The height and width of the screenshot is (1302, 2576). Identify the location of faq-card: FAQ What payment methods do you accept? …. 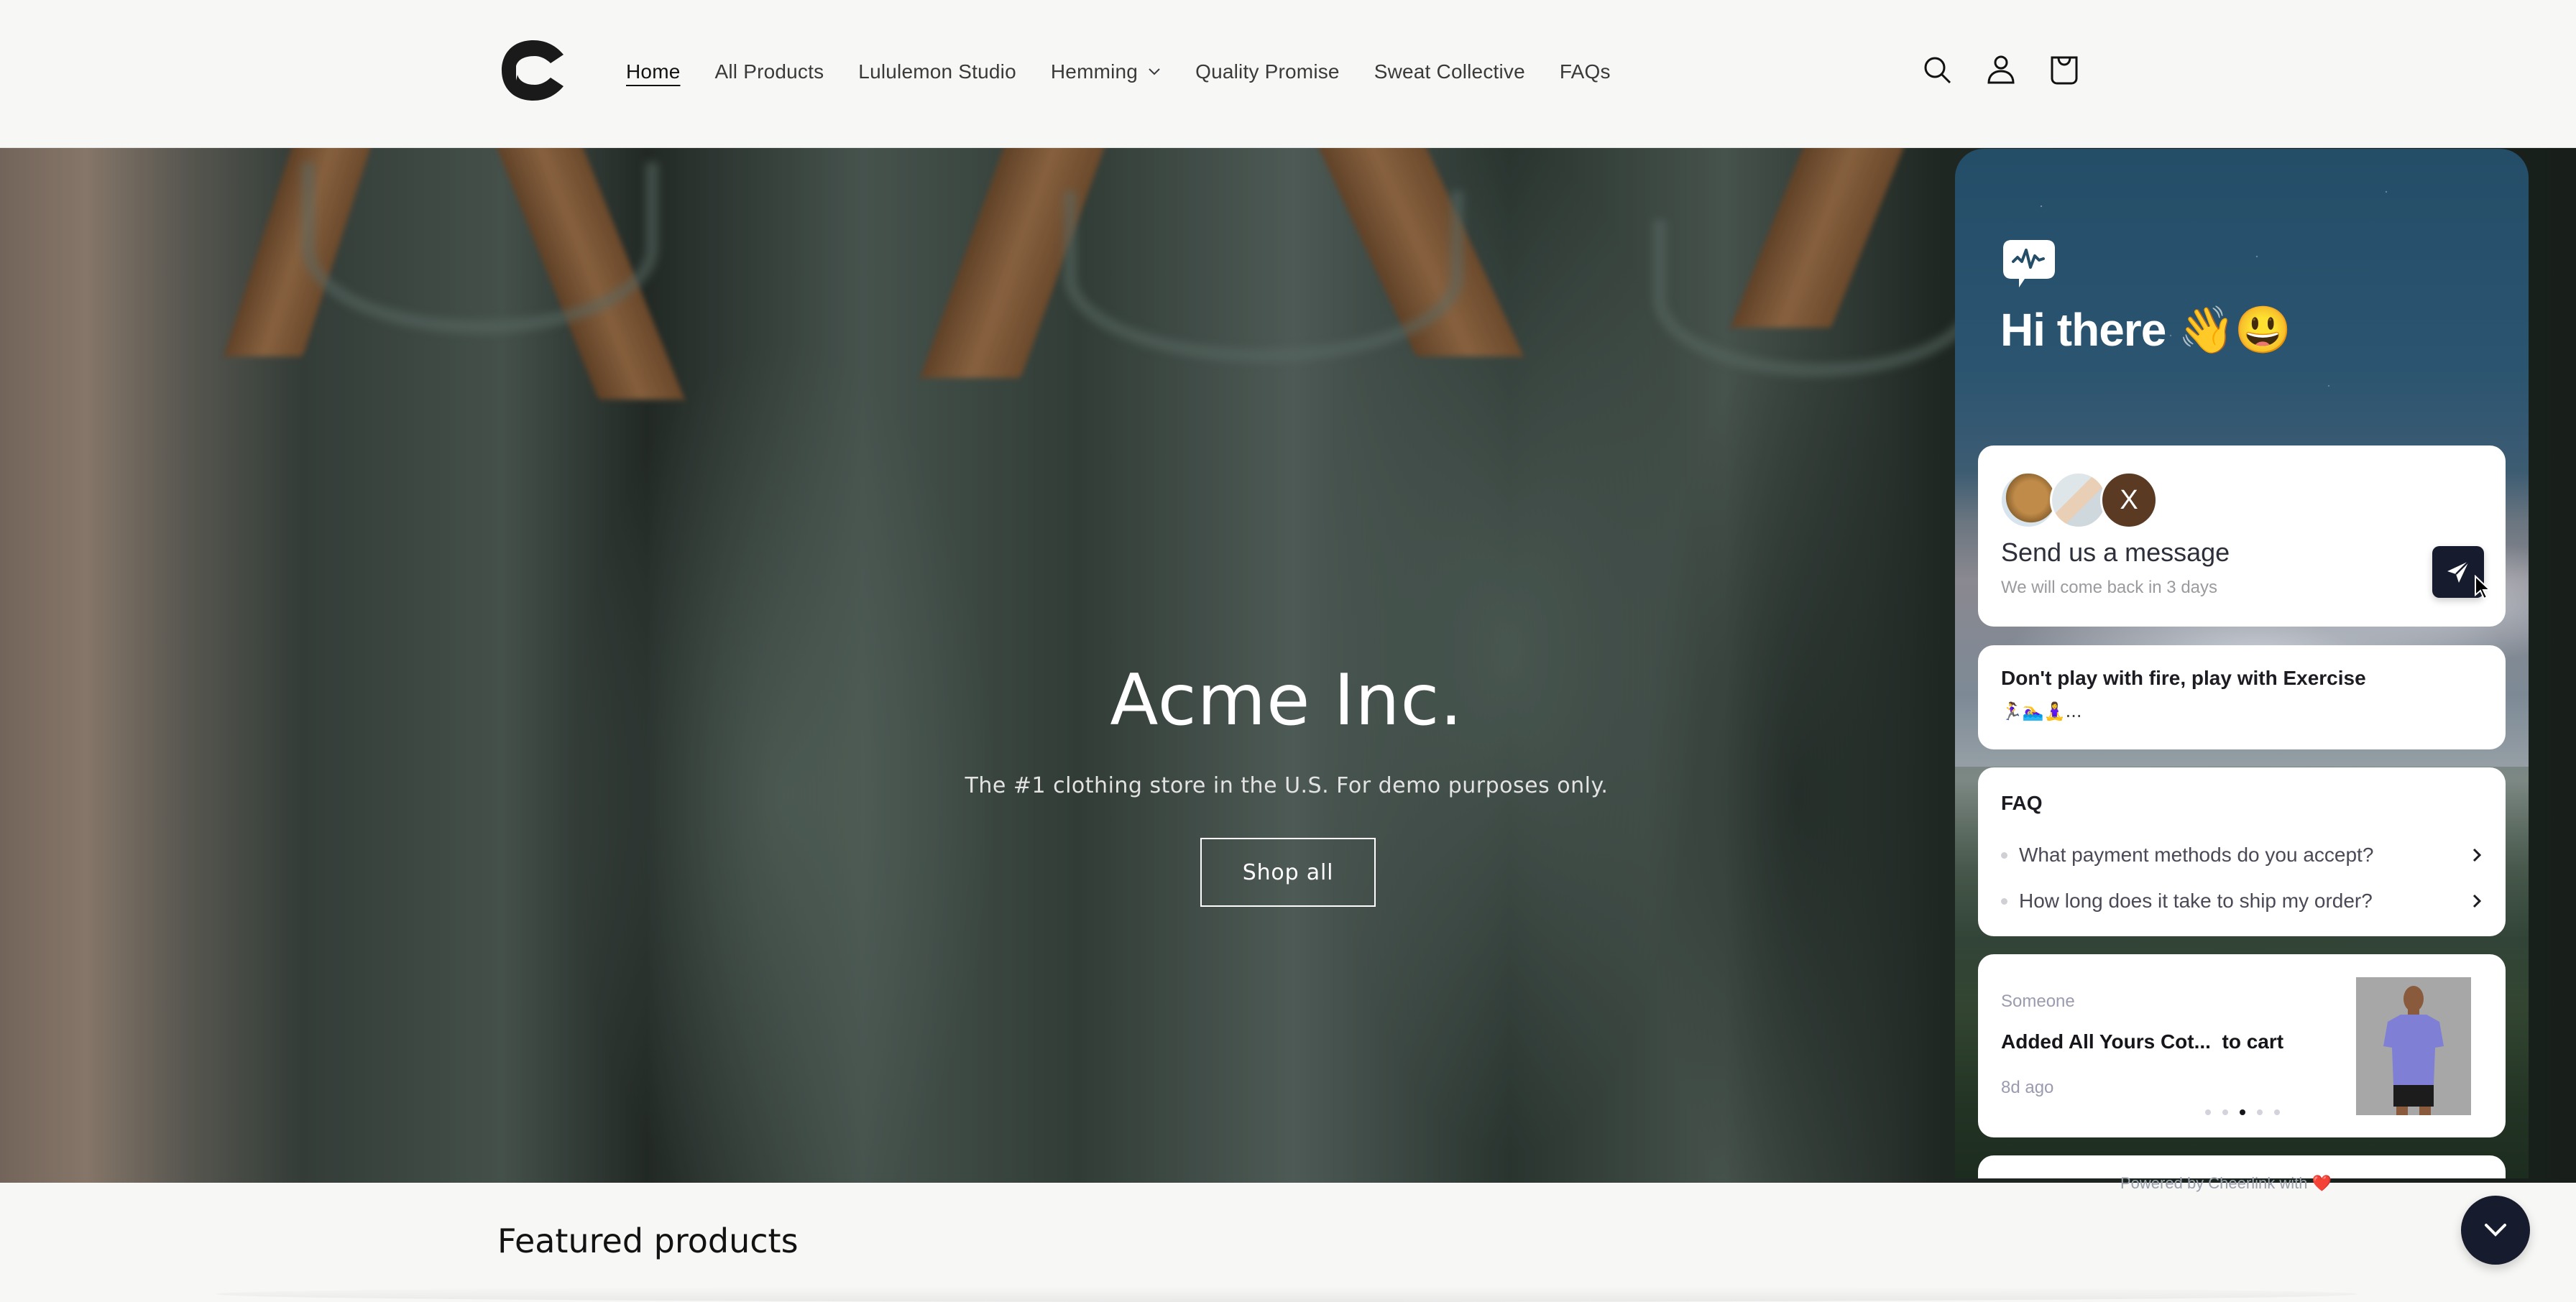
(2242, 851).